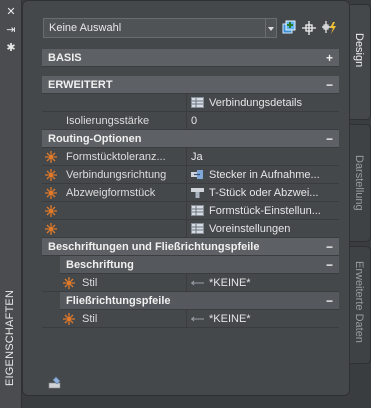 This screenshot has height=408, width=371. I want to click on quick-select-icon, so click(329, 28).